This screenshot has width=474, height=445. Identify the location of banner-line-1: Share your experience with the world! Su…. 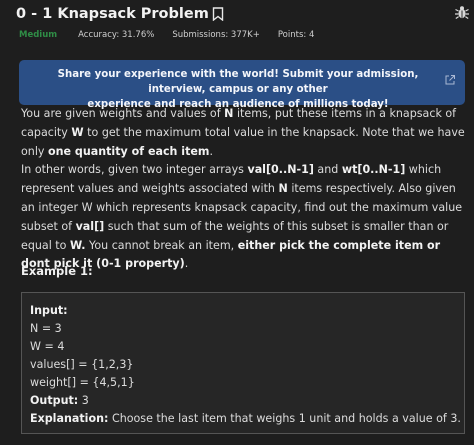
(238, 82).